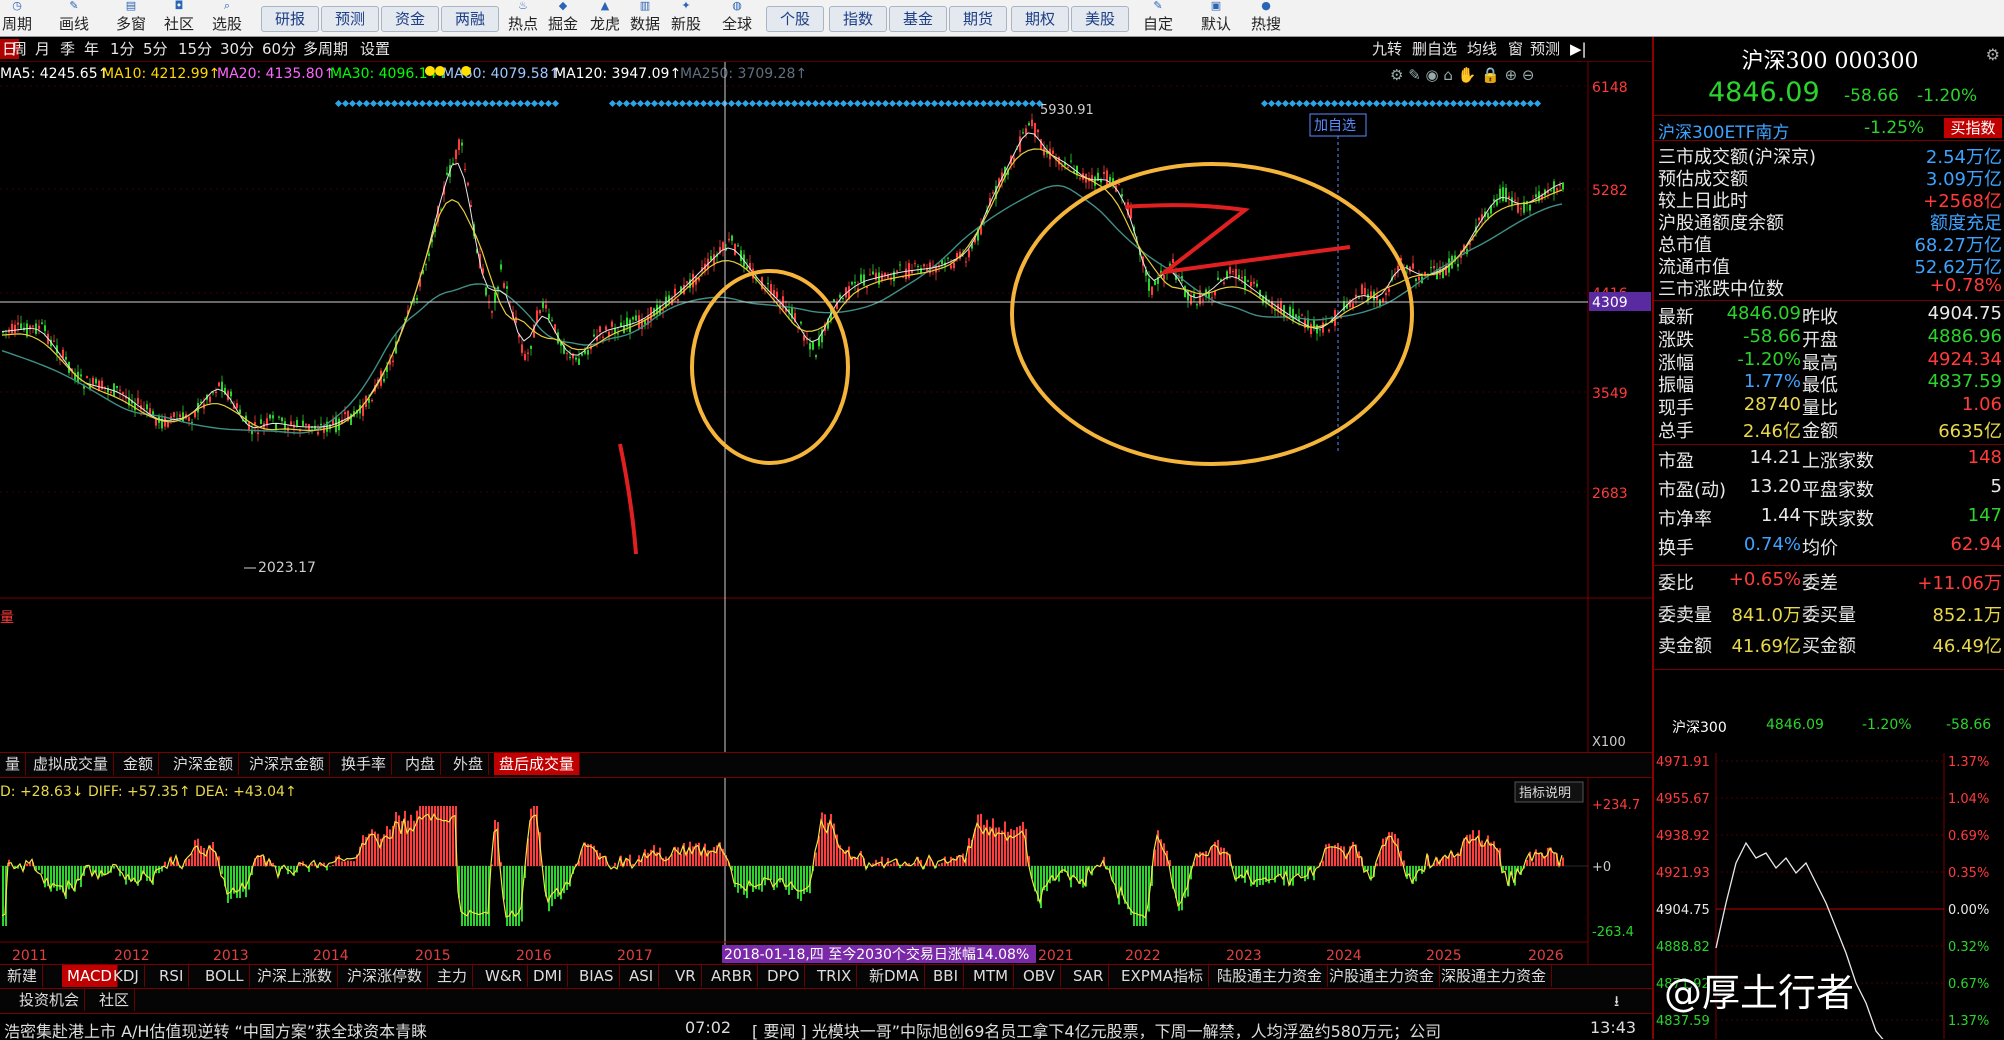 Image resolution: width=2004 pixels, height=1040 pixels. What do you see at coordinates (737, 18) in the screenshot?
I see `toolbar-global: ◍全球` at bounding box center [737, 18].